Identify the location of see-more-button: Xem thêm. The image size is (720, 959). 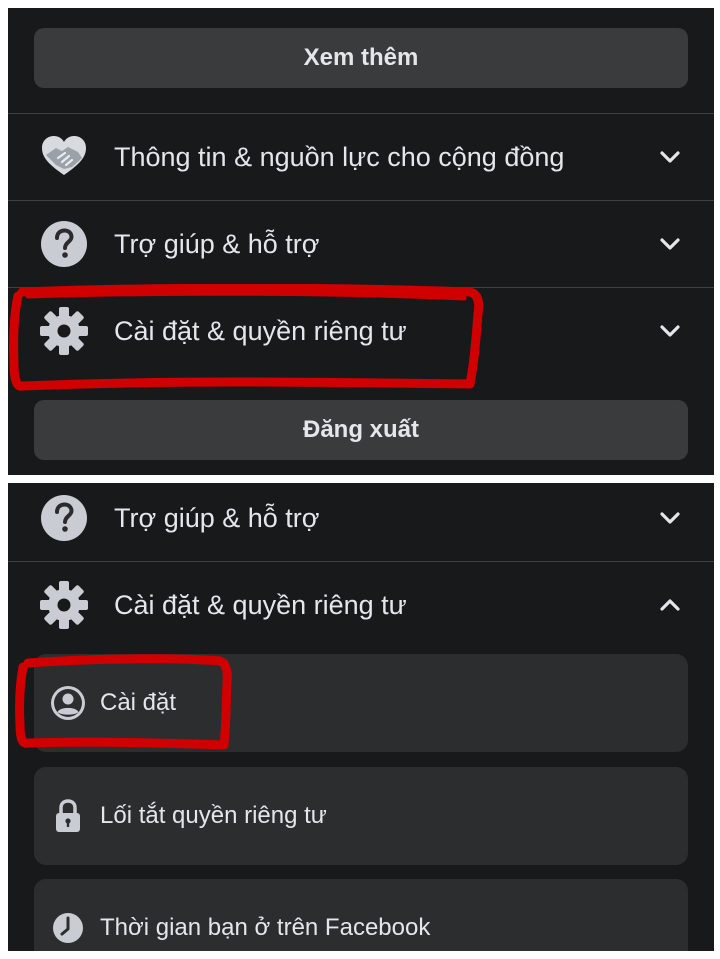
(361, 58).